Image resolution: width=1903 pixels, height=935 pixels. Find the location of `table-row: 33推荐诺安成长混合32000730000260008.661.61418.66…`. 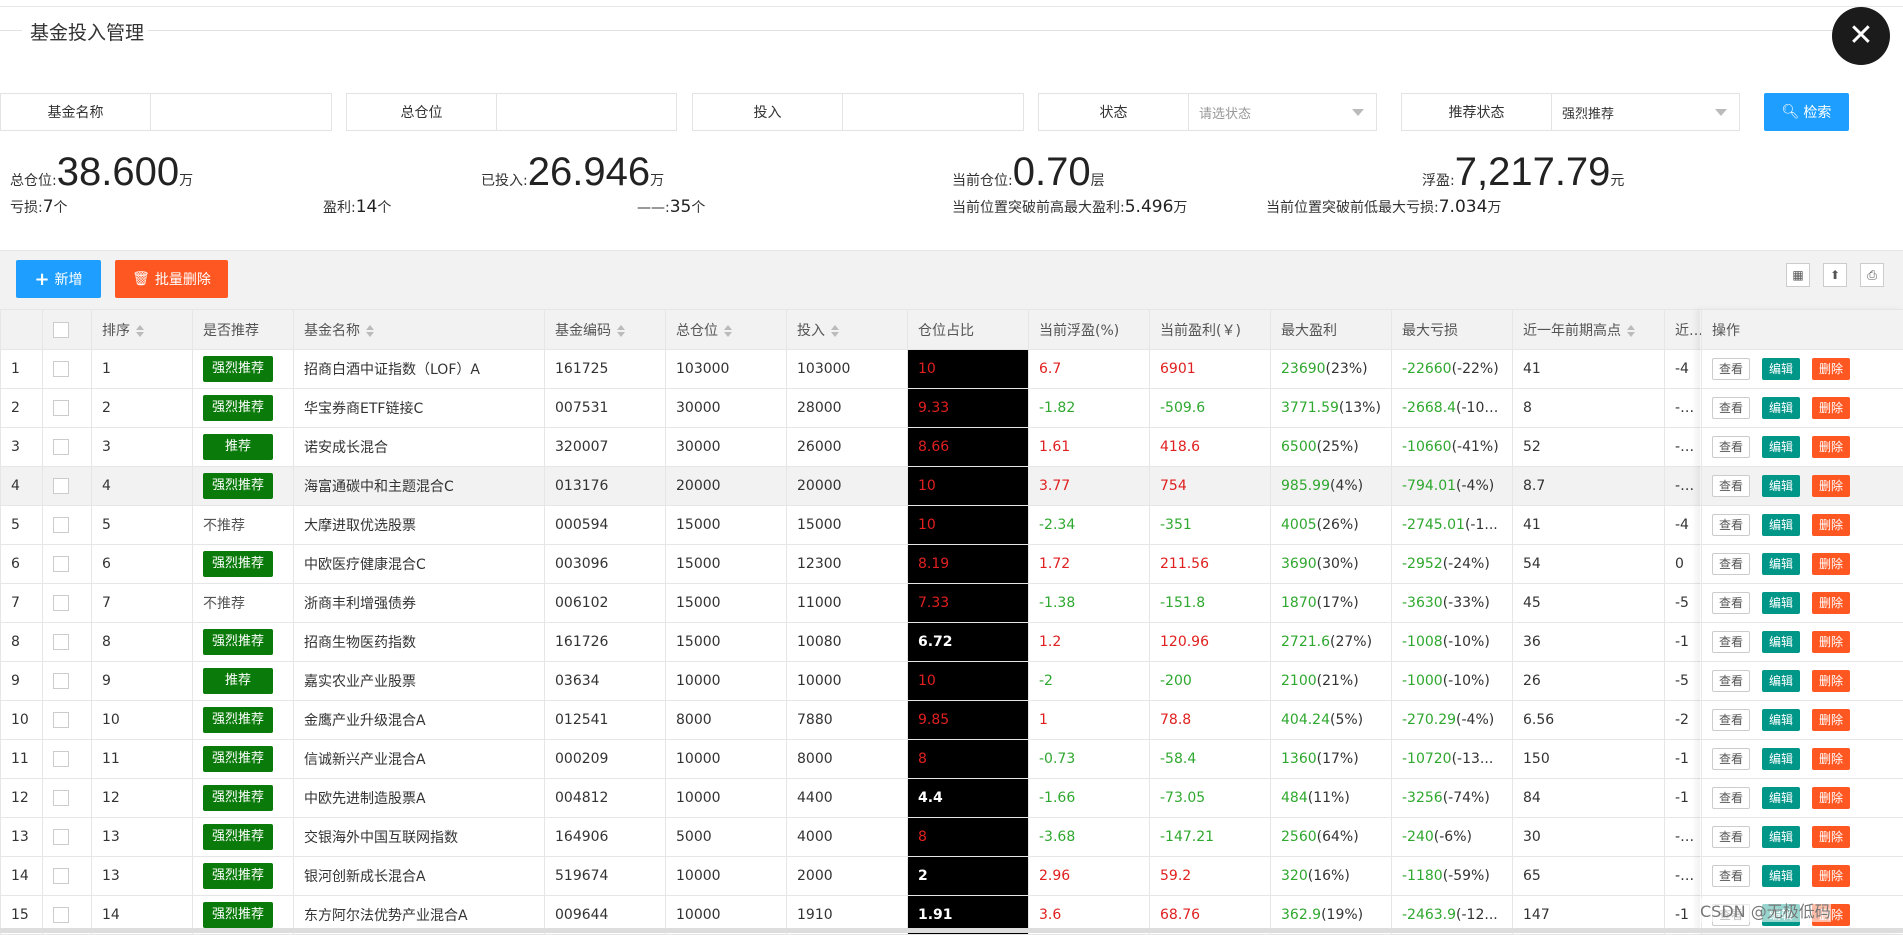

table-row: 33推荐诺安成长混合32000730000260008.661.61418.66… is located at coordinates (952, 447).